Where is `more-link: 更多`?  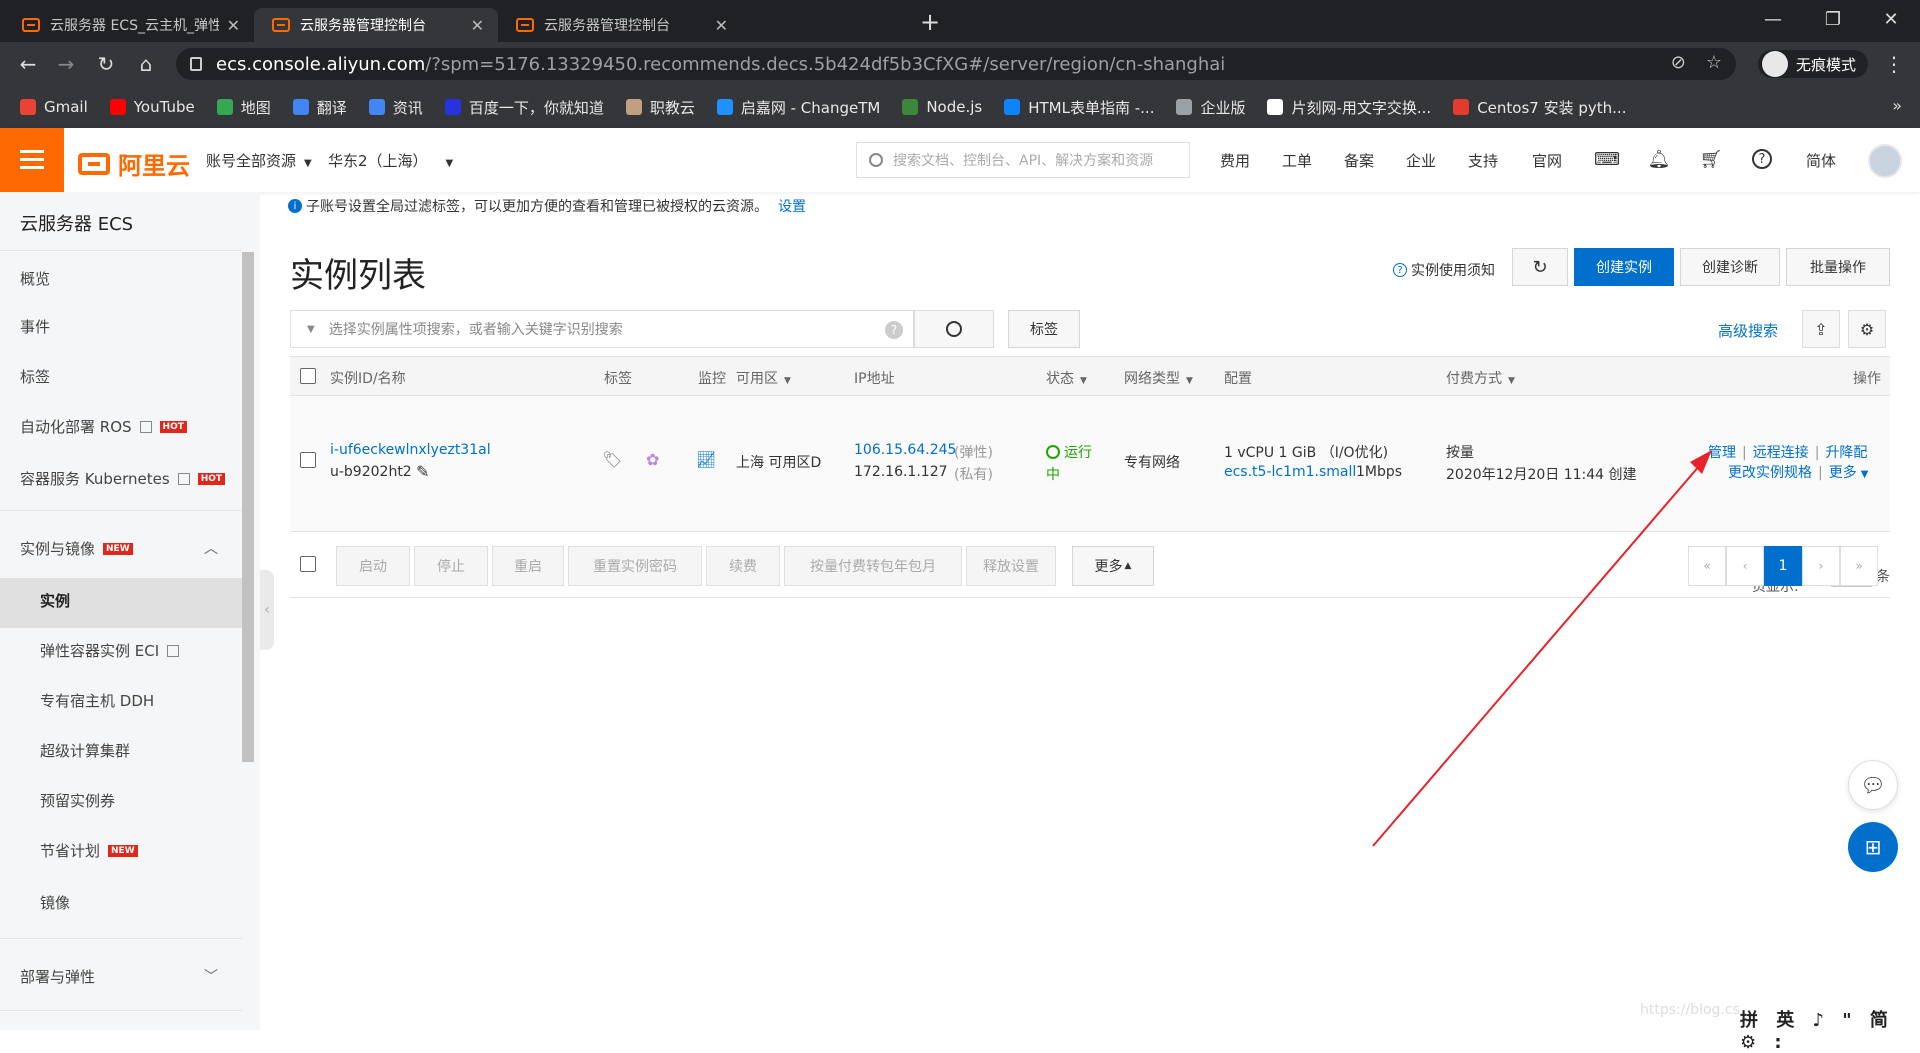
more-link: 更多 is located at coordinates (1843, 473).